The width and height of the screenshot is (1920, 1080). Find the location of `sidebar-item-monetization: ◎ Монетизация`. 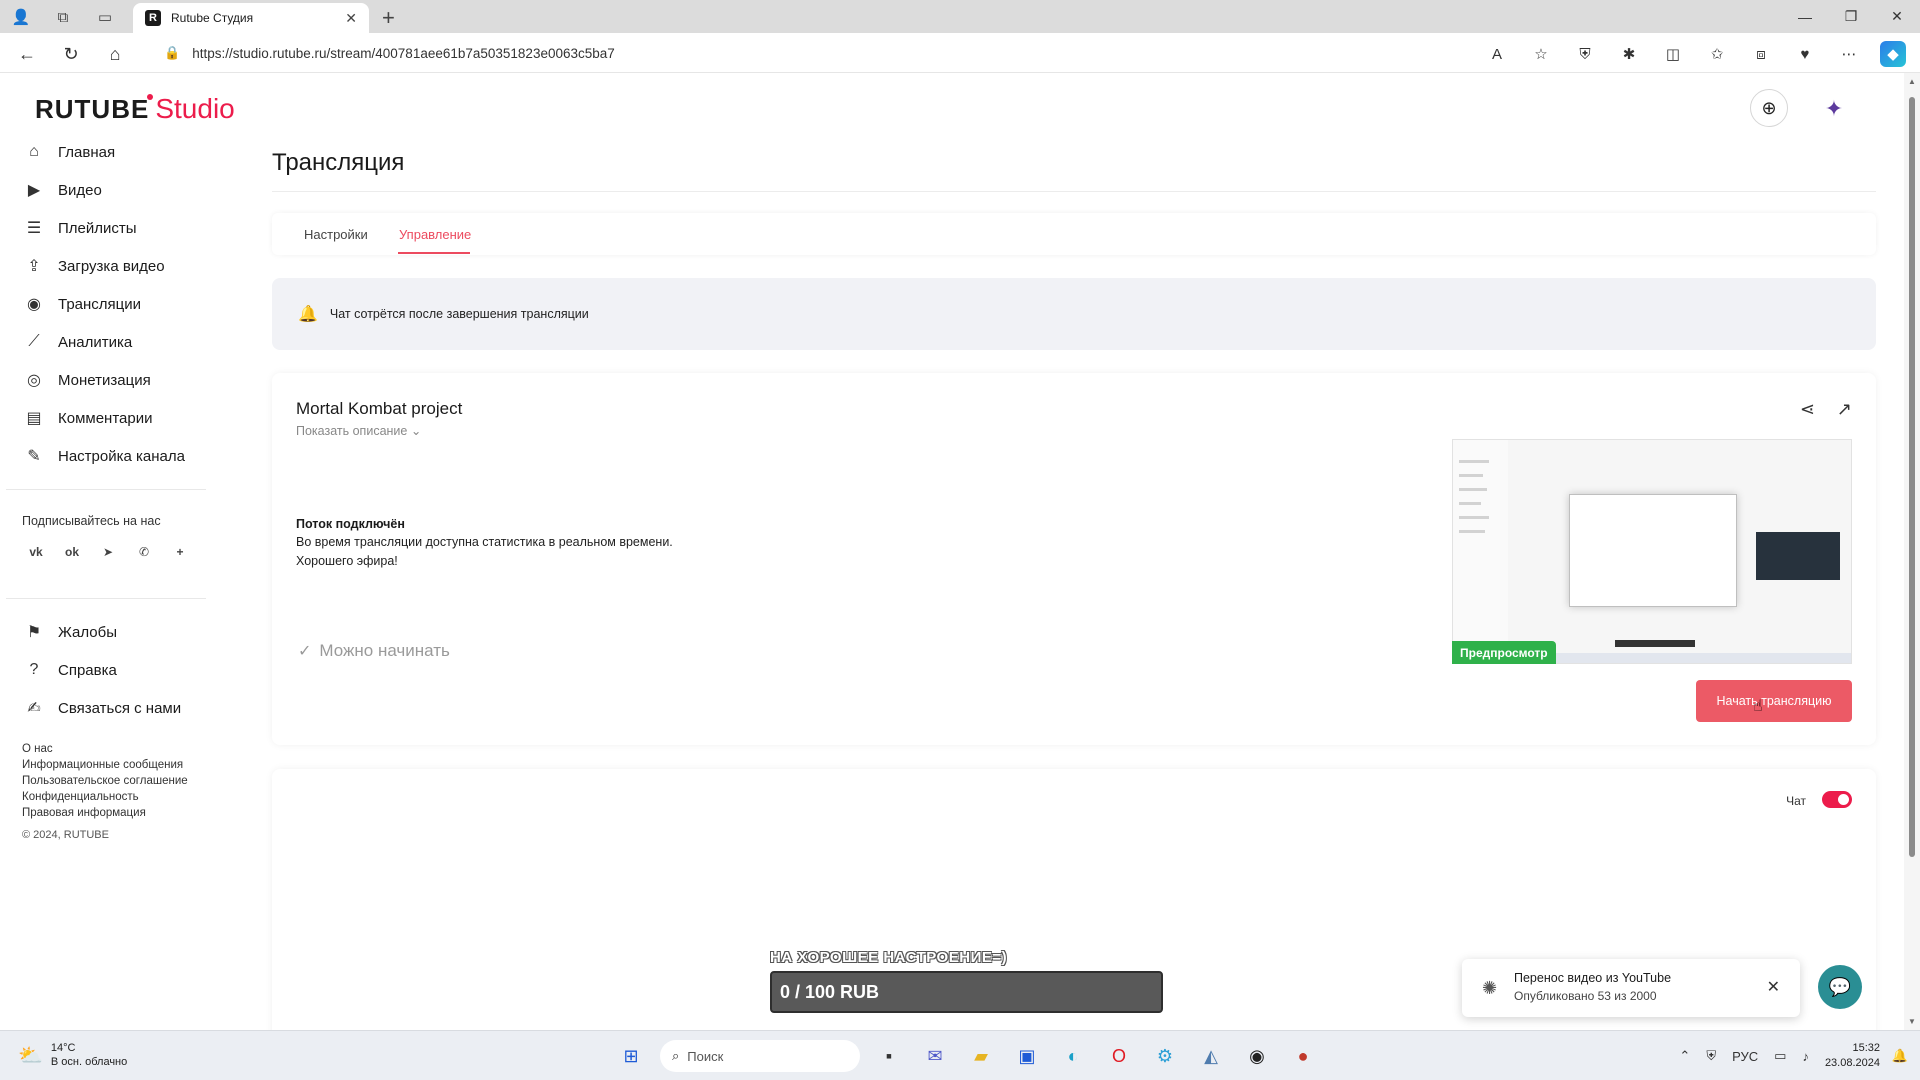

sidebar-item-monetization: ◎ Монетизация is located at coordinates (112, 380).